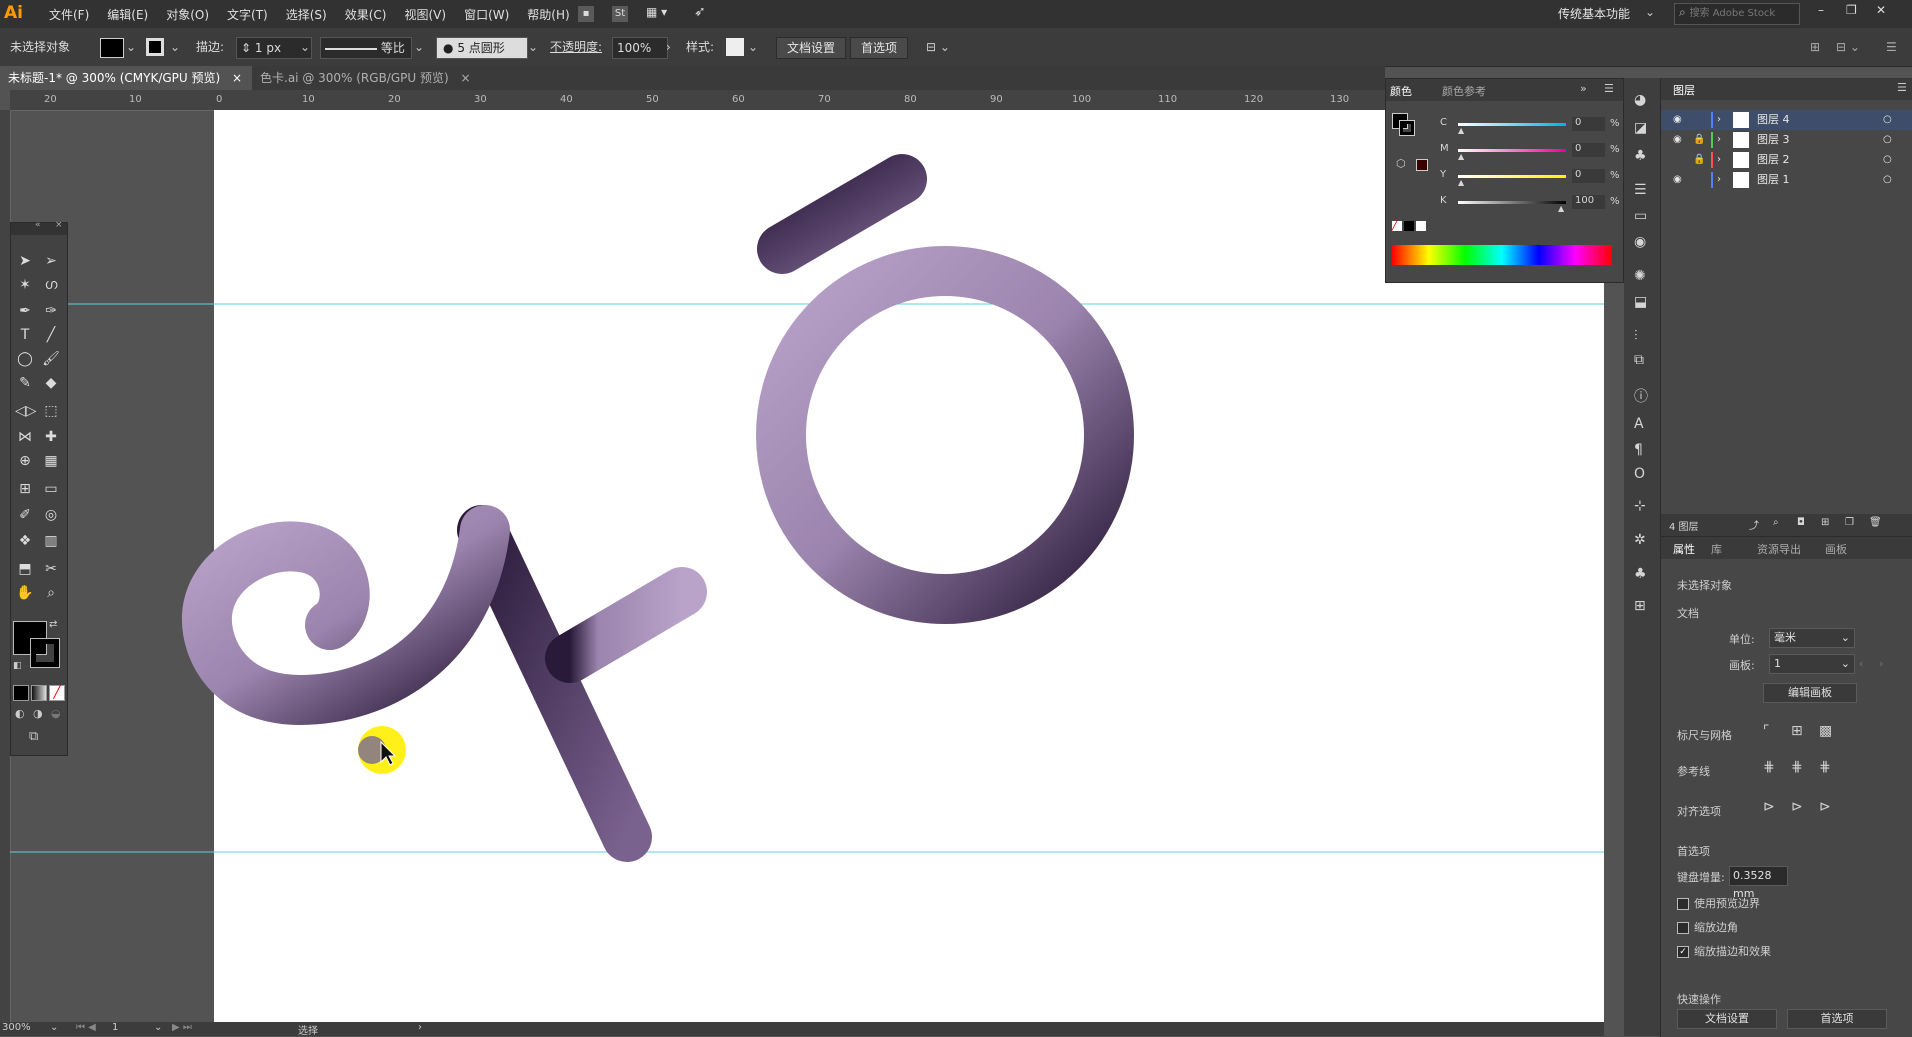  Describe the element at coordinates (115, 1027) in the screenshot. I see `artboard-number: 1` at that location.